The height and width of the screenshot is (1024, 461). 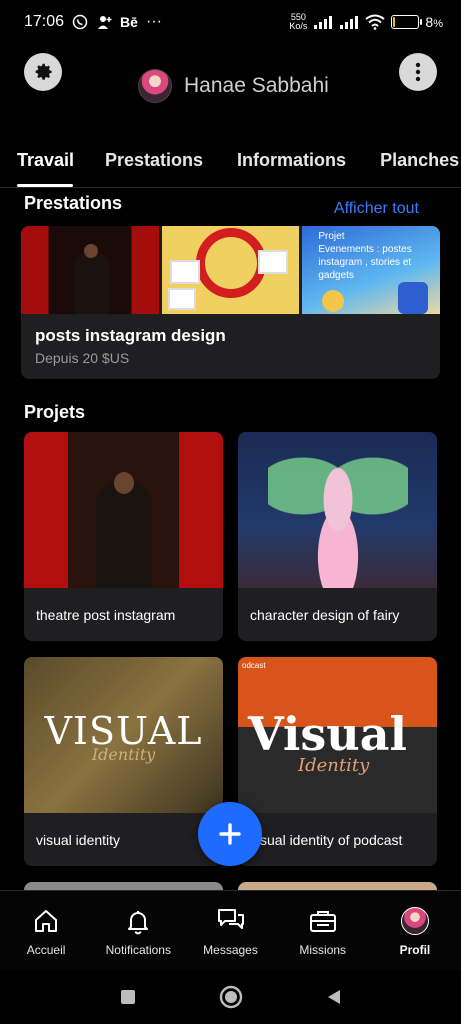 I want to click on signal-icon, so click(x=323, y=22).